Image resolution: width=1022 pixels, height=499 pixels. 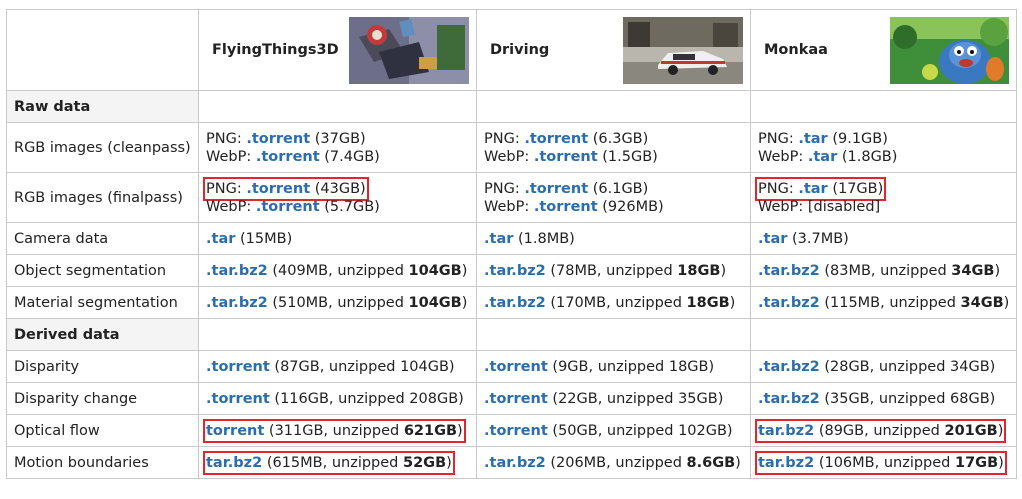 I want to click on row-label: Disparity change, so click(x=102, y=398).